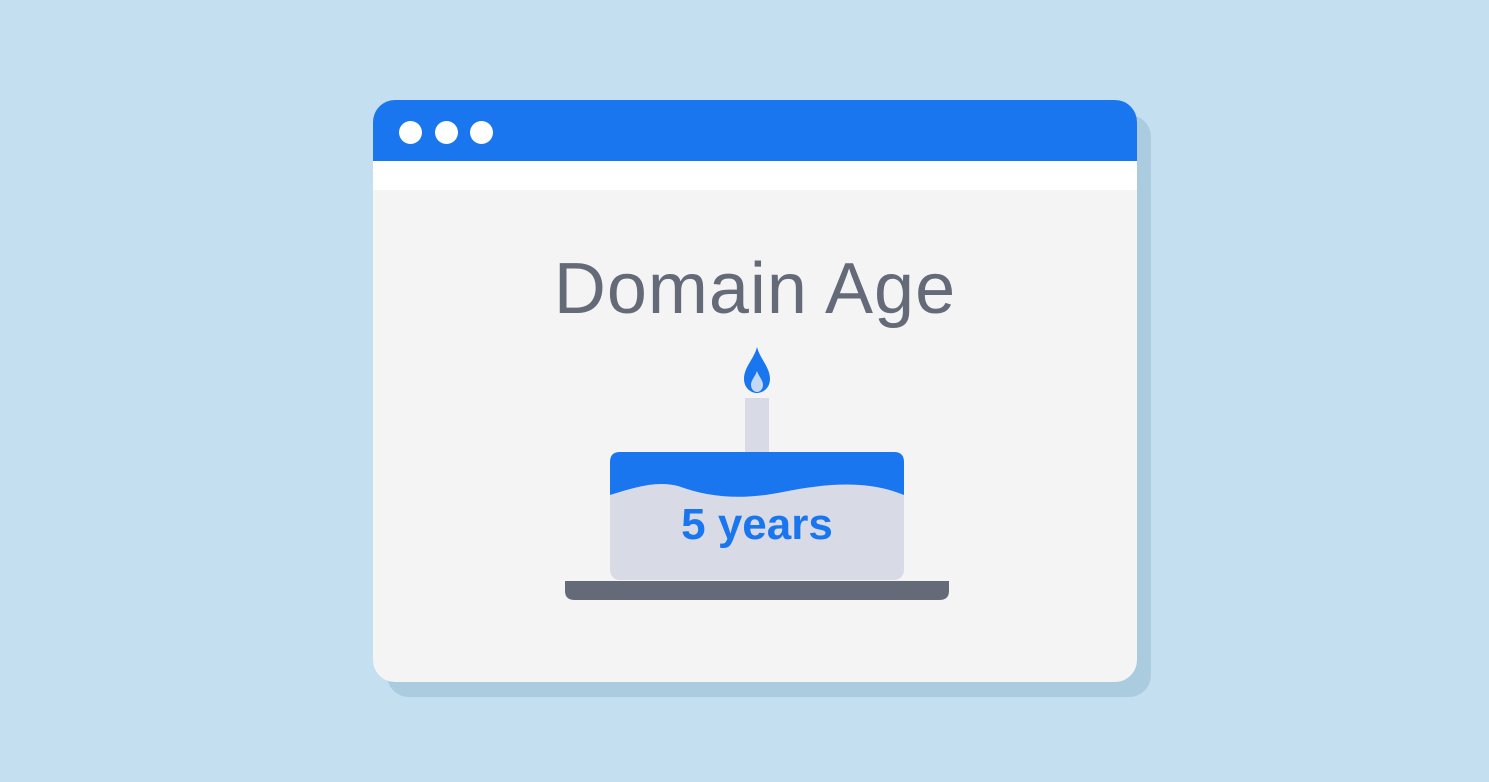 The image size is (1489, 782). Describe the element at coordinates (757, 473) in the screenshot. I see `birthday-cake-illustration` at that location.